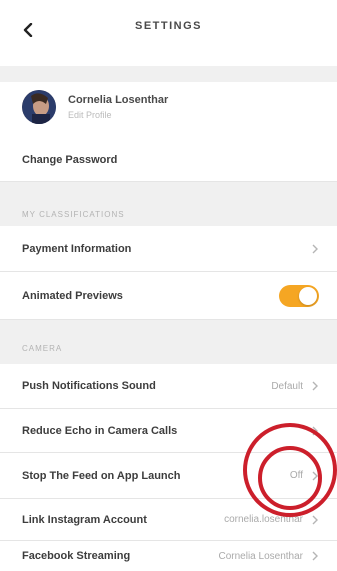 Image resolution: width=337 pixels, height=571 pixels. Describe the element at coordinates (308, 295) in the screenshot. I see `toggle-knob` at that location.